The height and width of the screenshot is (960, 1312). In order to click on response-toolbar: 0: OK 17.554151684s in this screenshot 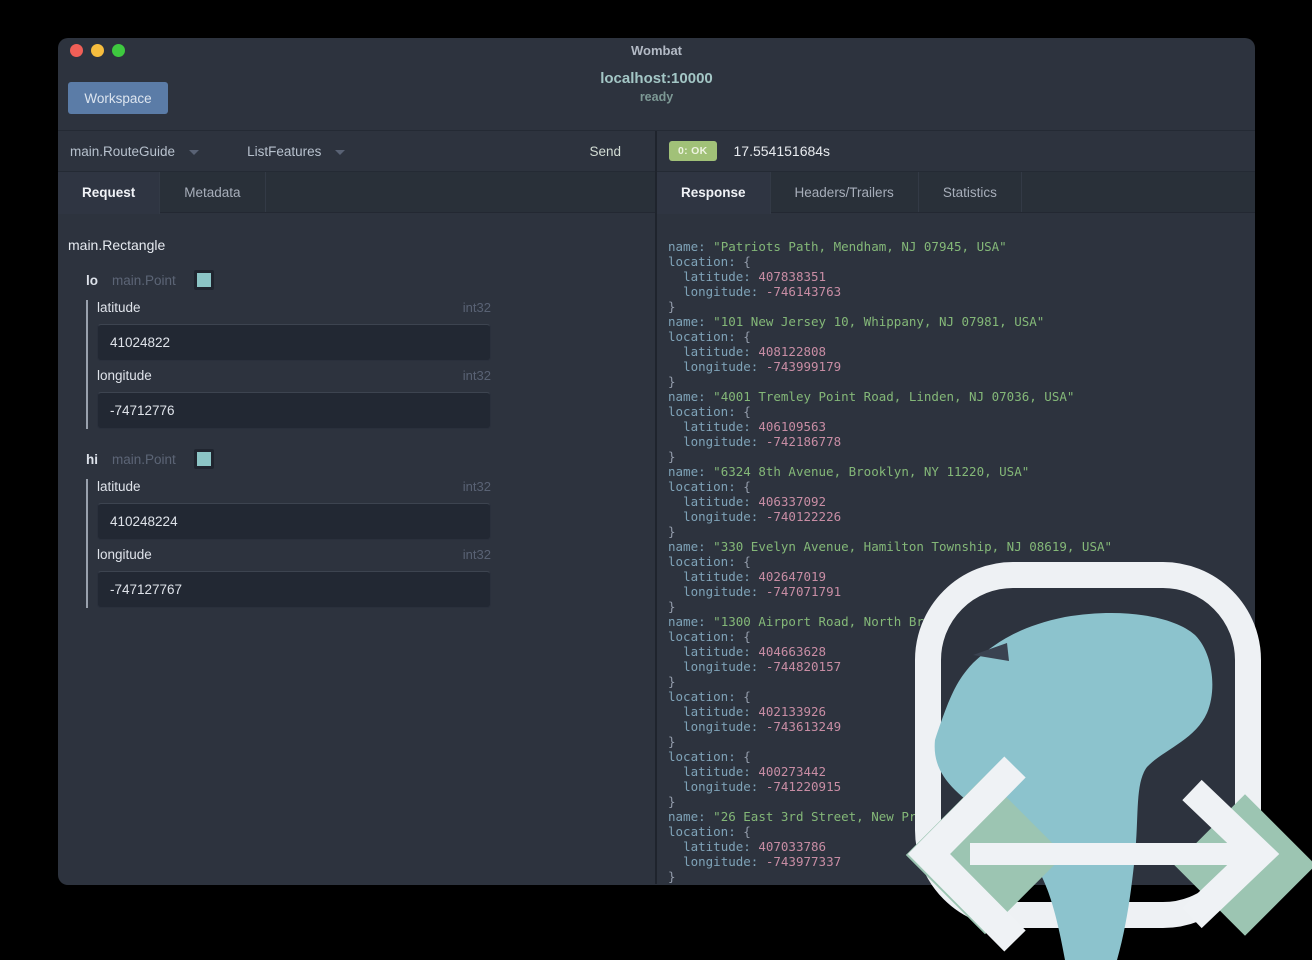, I will do `click(956, 151)`.